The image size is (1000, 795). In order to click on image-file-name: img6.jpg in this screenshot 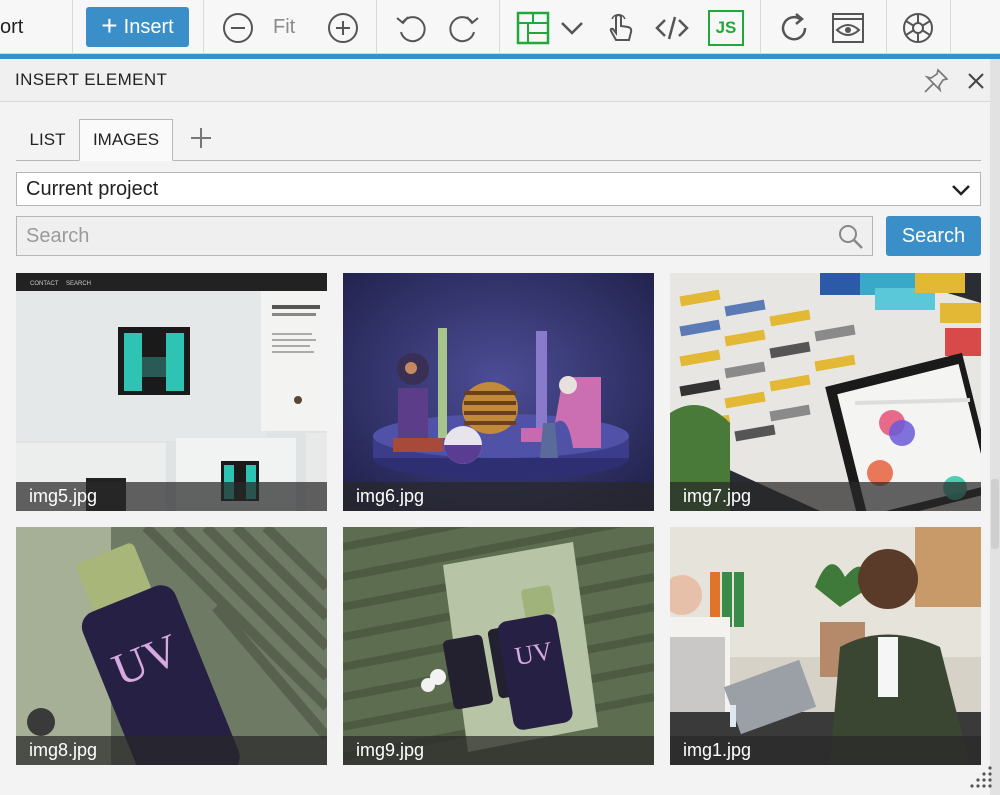, I will do `click(498, 496)`.